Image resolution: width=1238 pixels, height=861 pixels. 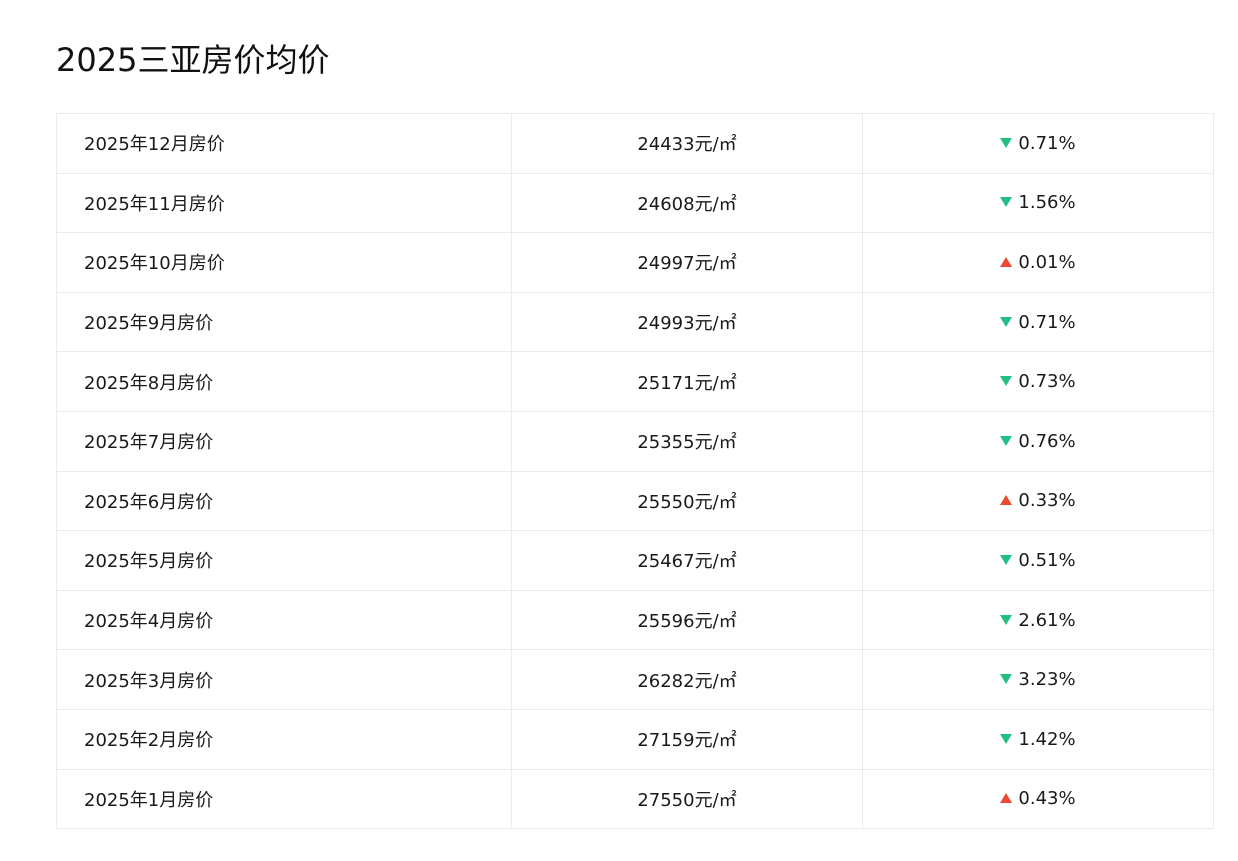 I want to click on average-price: 24997元/㎡, so click(x=687, y=262).